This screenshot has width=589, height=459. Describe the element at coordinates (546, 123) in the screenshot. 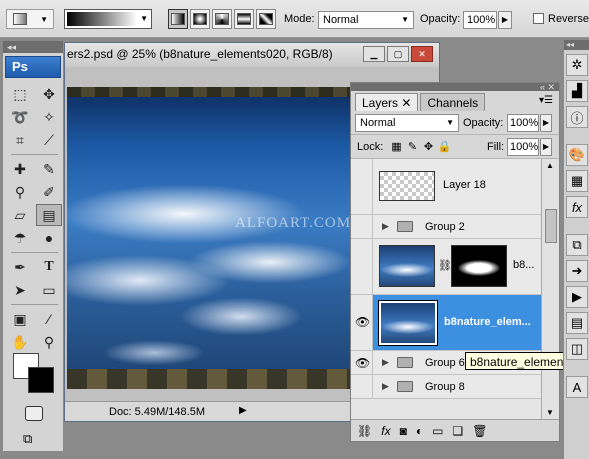

I see `layer-opacity-arrow: ▶` at that location.